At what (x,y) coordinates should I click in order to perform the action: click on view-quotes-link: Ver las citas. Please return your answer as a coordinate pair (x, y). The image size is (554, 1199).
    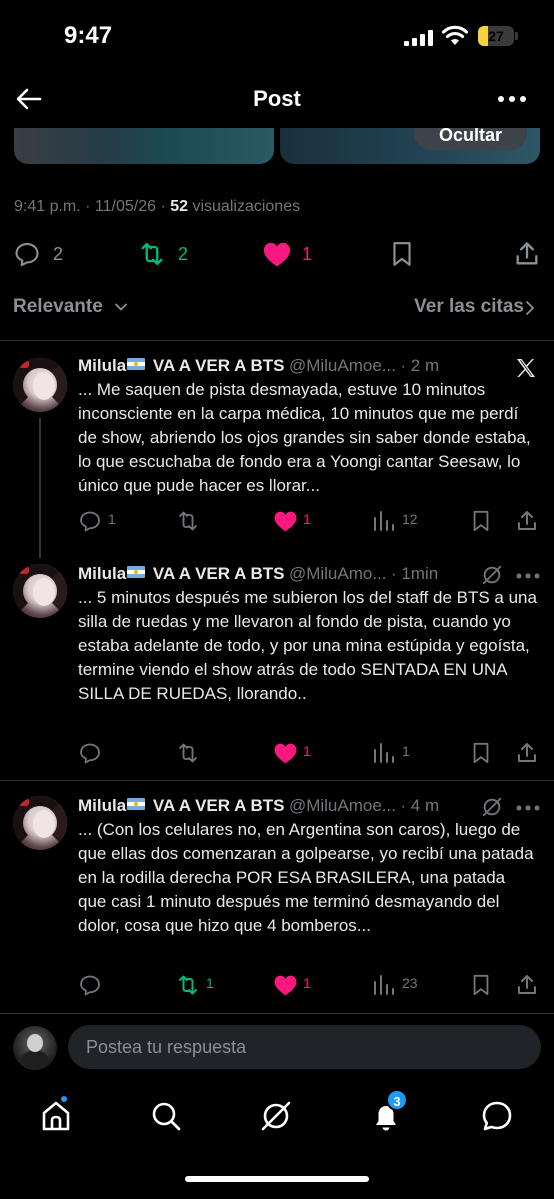
    Looking at the image, I should click on (469, 307).